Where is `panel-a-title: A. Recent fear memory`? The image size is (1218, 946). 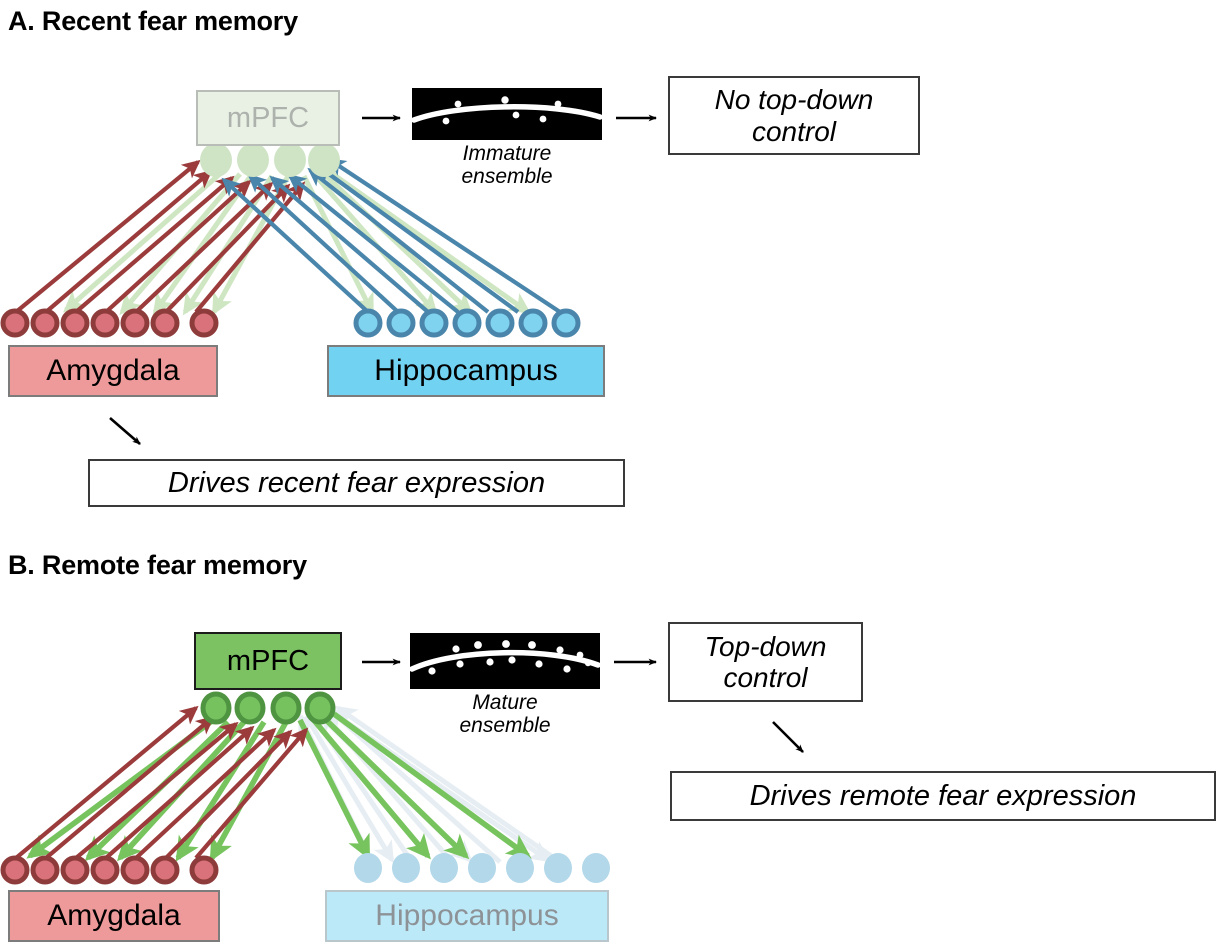 panel-a-title: A. Recent fear memory is located at coordinates (153, 21).